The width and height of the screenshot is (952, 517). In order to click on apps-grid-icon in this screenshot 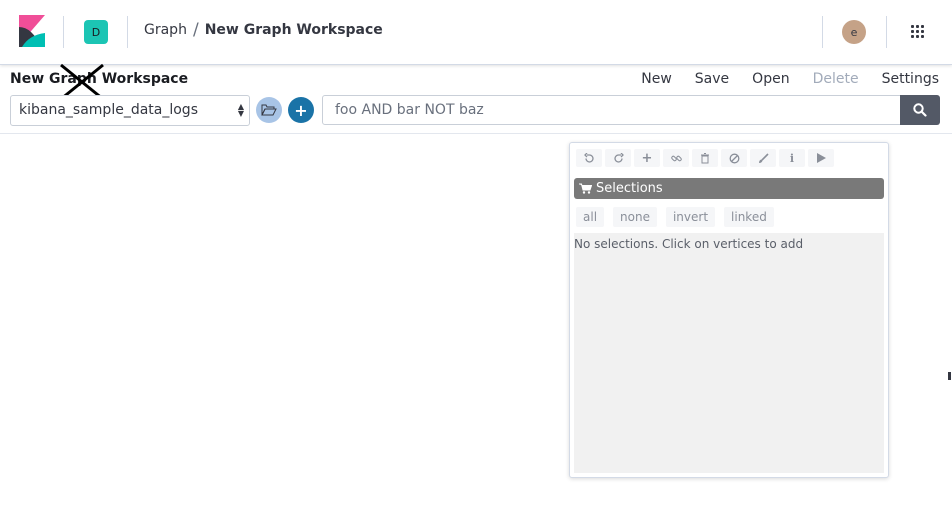, I will do `click(917, 31)`.